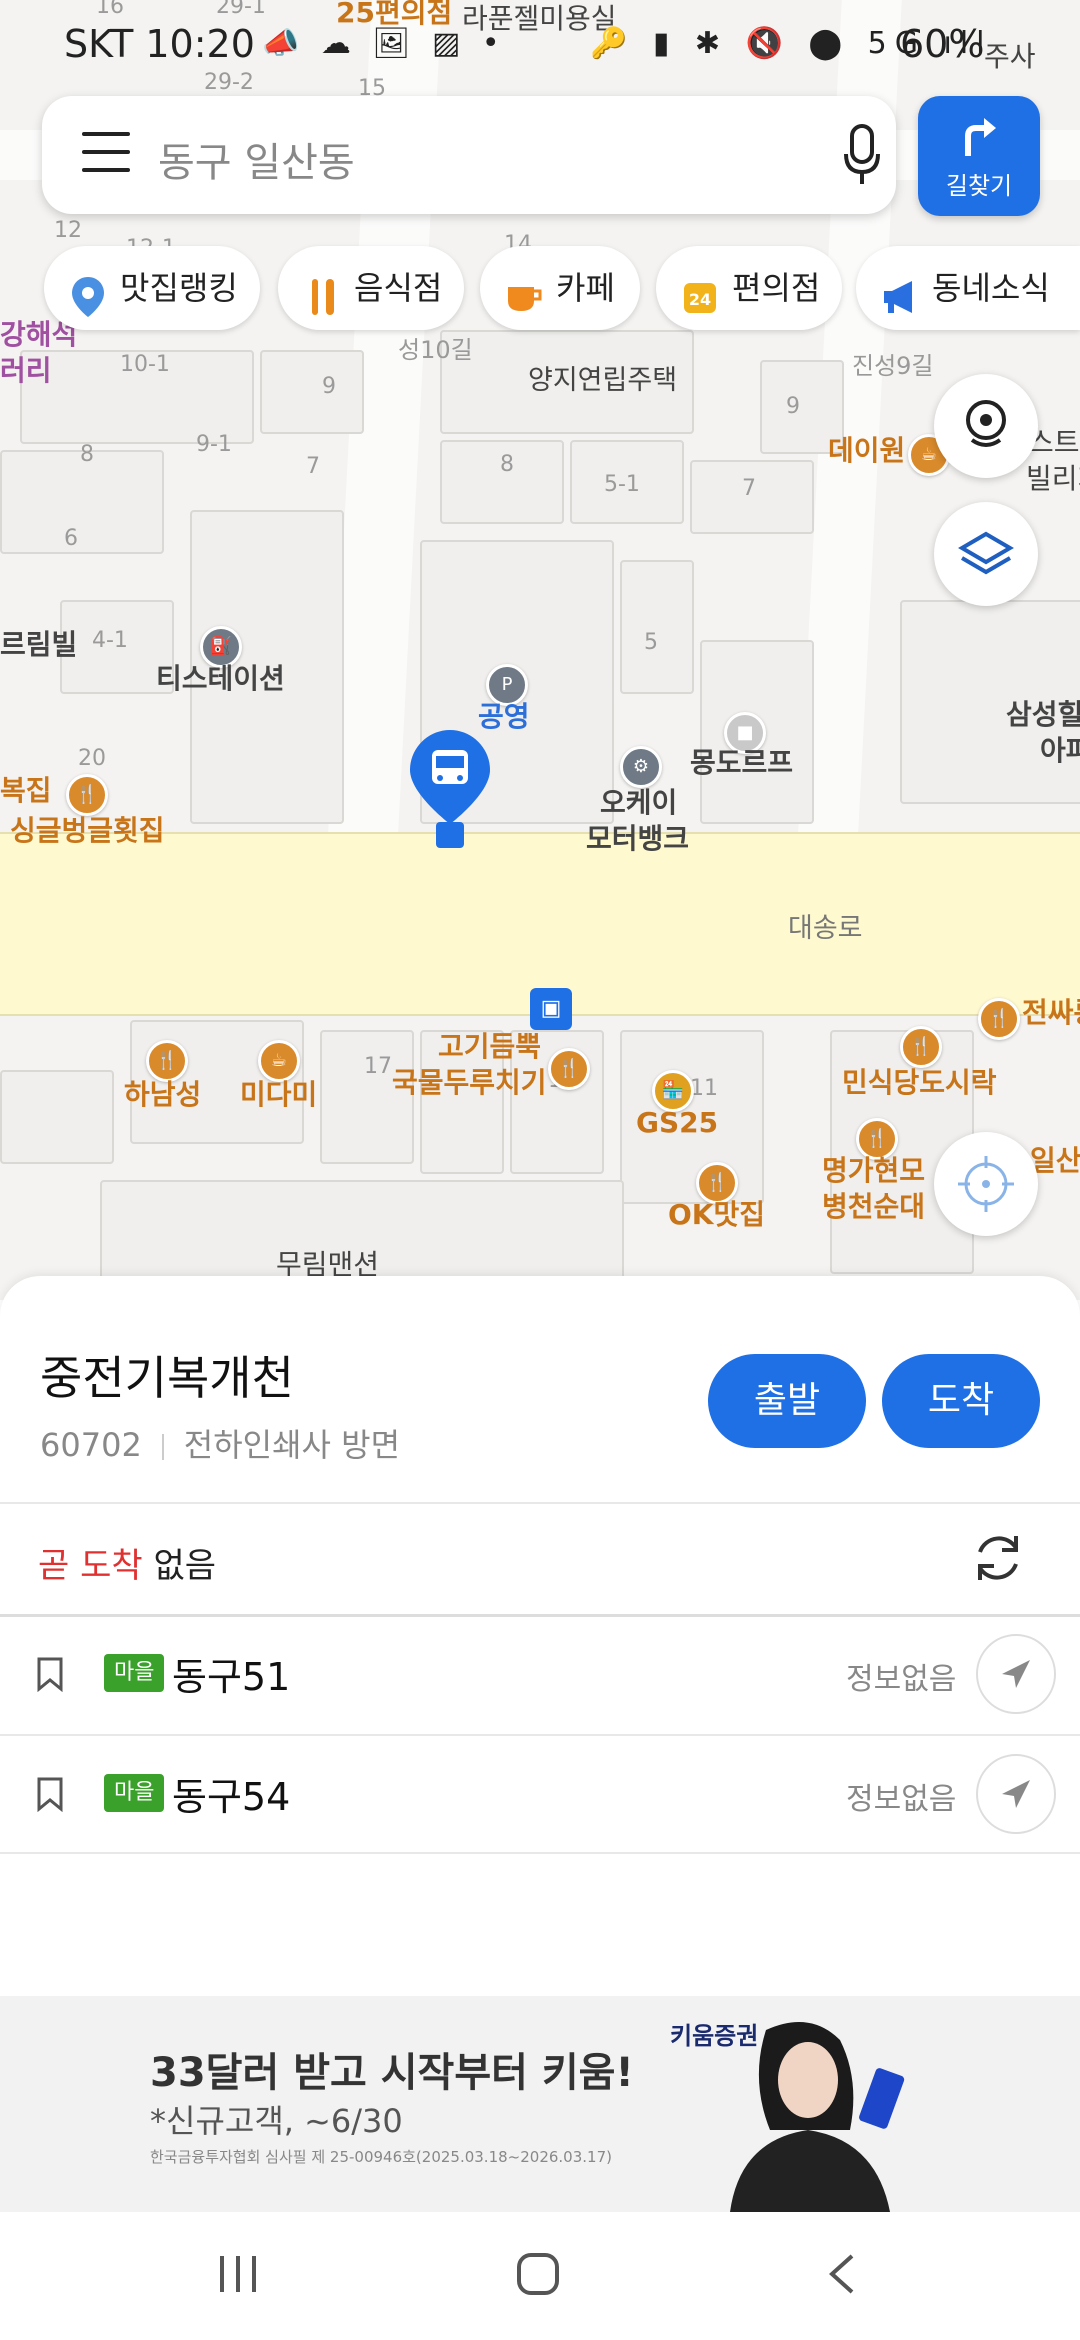  Describe the element at coordinates (986, 554) in the screenshot. I see `layers-button` at that location.